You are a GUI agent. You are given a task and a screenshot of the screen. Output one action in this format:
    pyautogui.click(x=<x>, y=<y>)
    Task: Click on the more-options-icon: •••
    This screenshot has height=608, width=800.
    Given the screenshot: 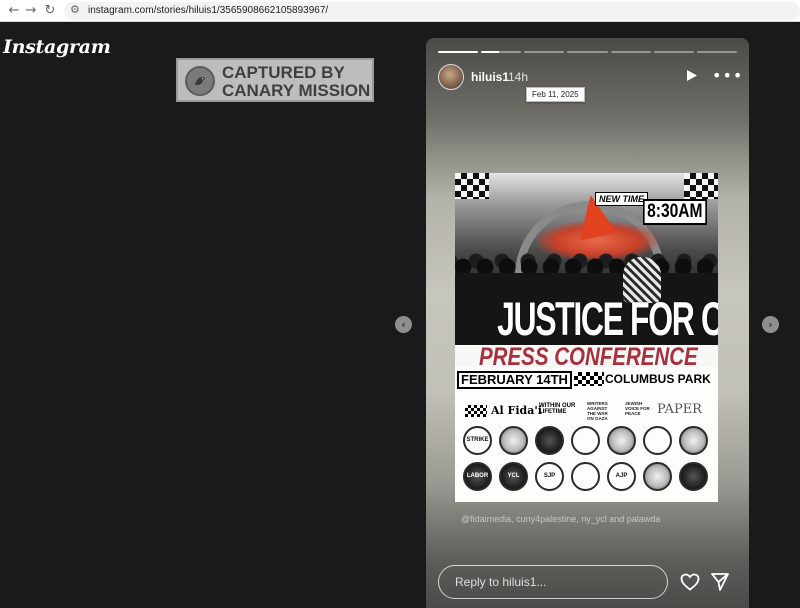 What is the action you would take?
    pyautogui.click(x=727, y=75)
    